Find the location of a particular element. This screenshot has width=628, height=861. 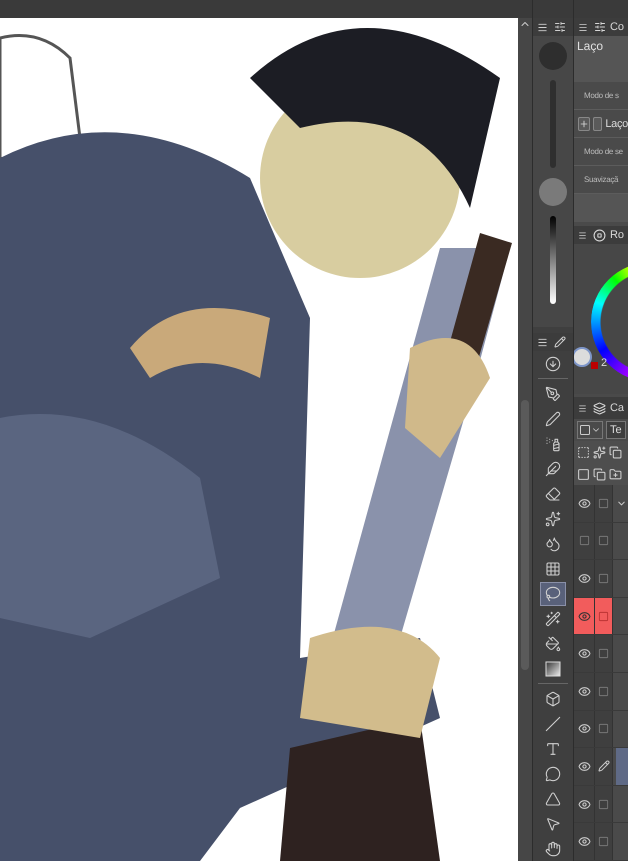

magic-wand-icon is located at coordinates (553, 618).